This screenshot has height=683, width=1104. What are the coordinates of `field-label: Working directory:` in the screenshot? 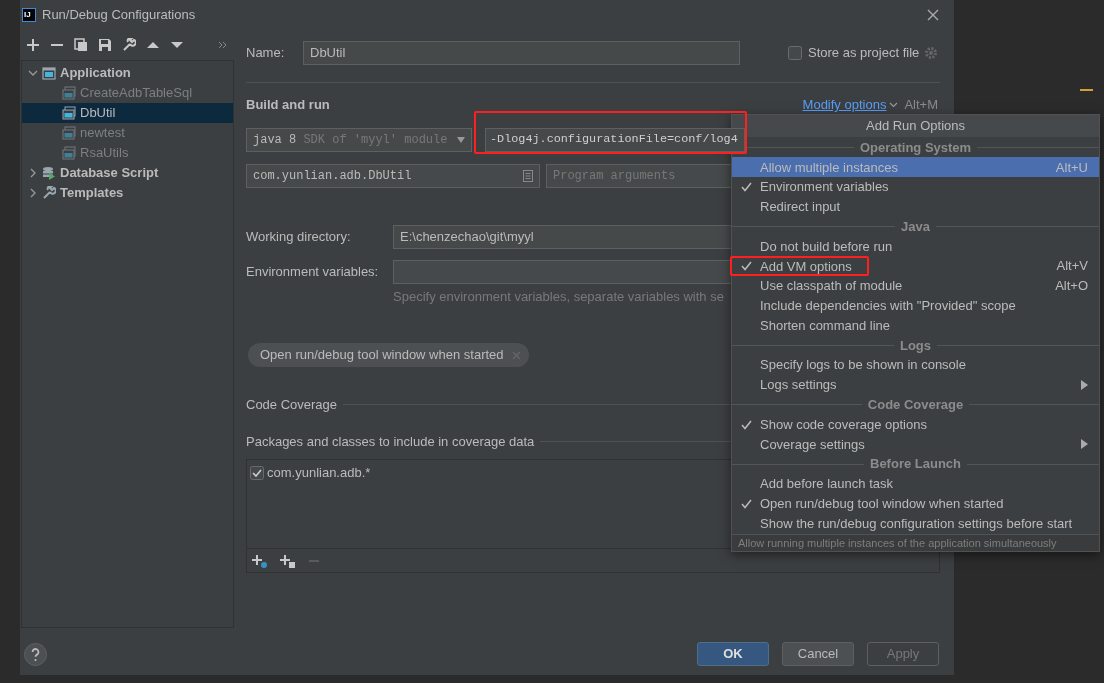 It's located at (299, 236).